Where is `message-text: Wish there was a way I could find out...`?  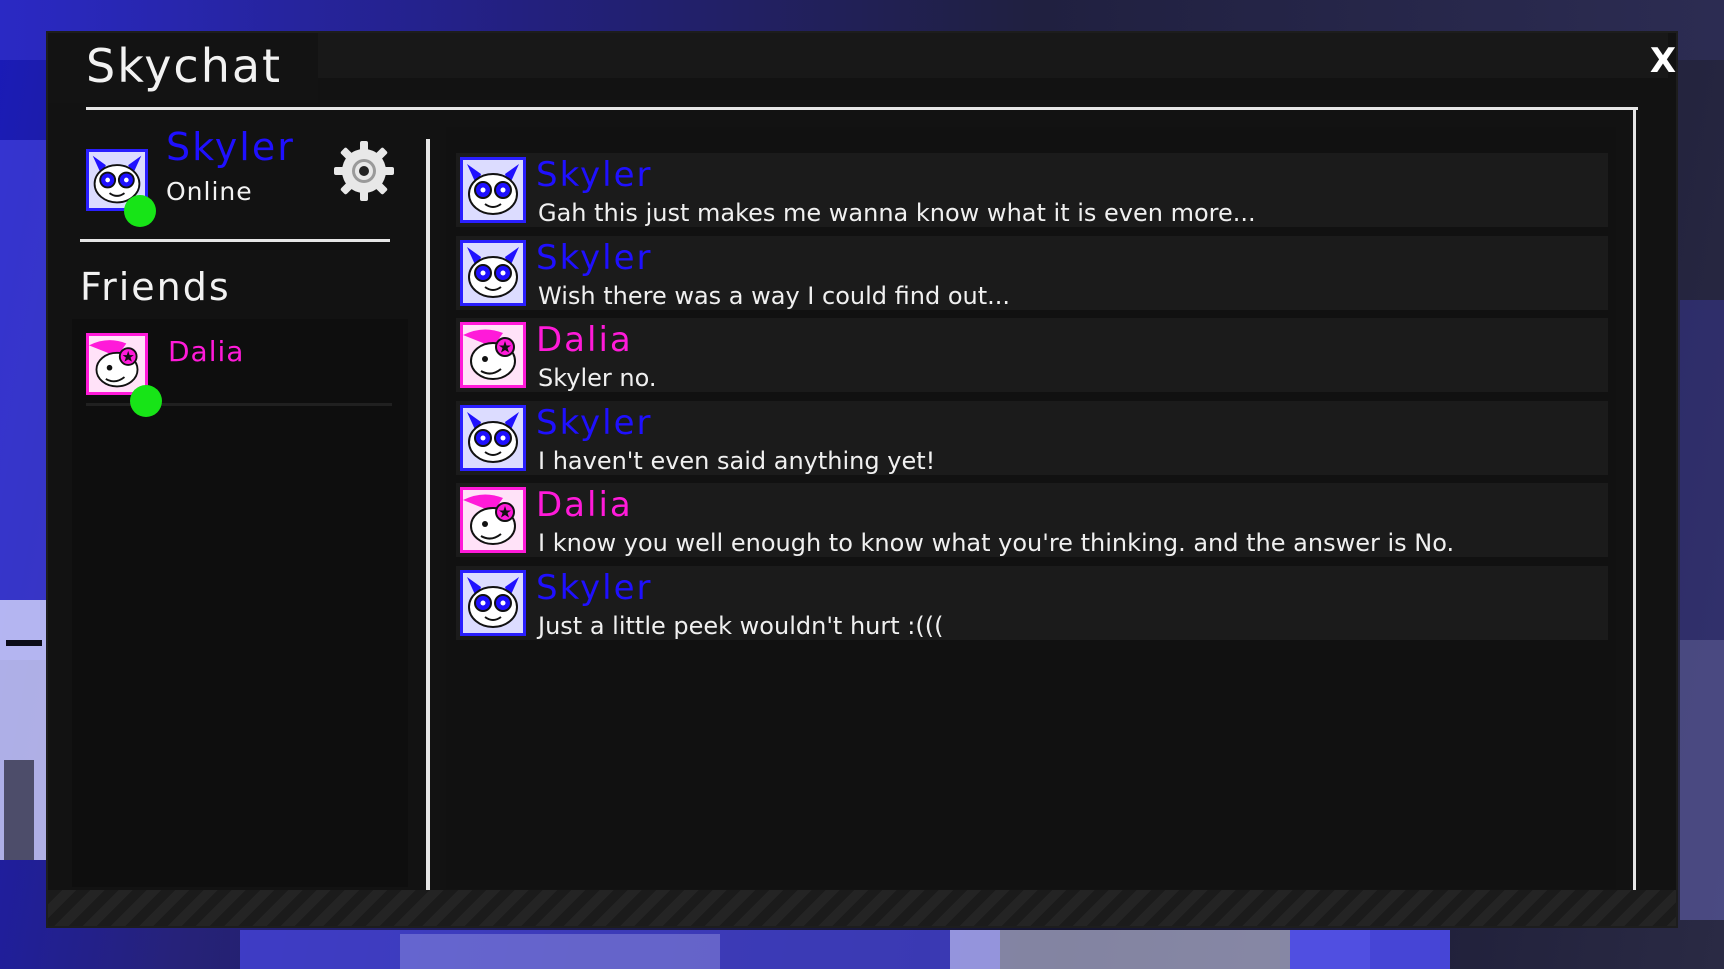
message-text: Wish there was a way I could find out... is located at coordinates (774, 295).